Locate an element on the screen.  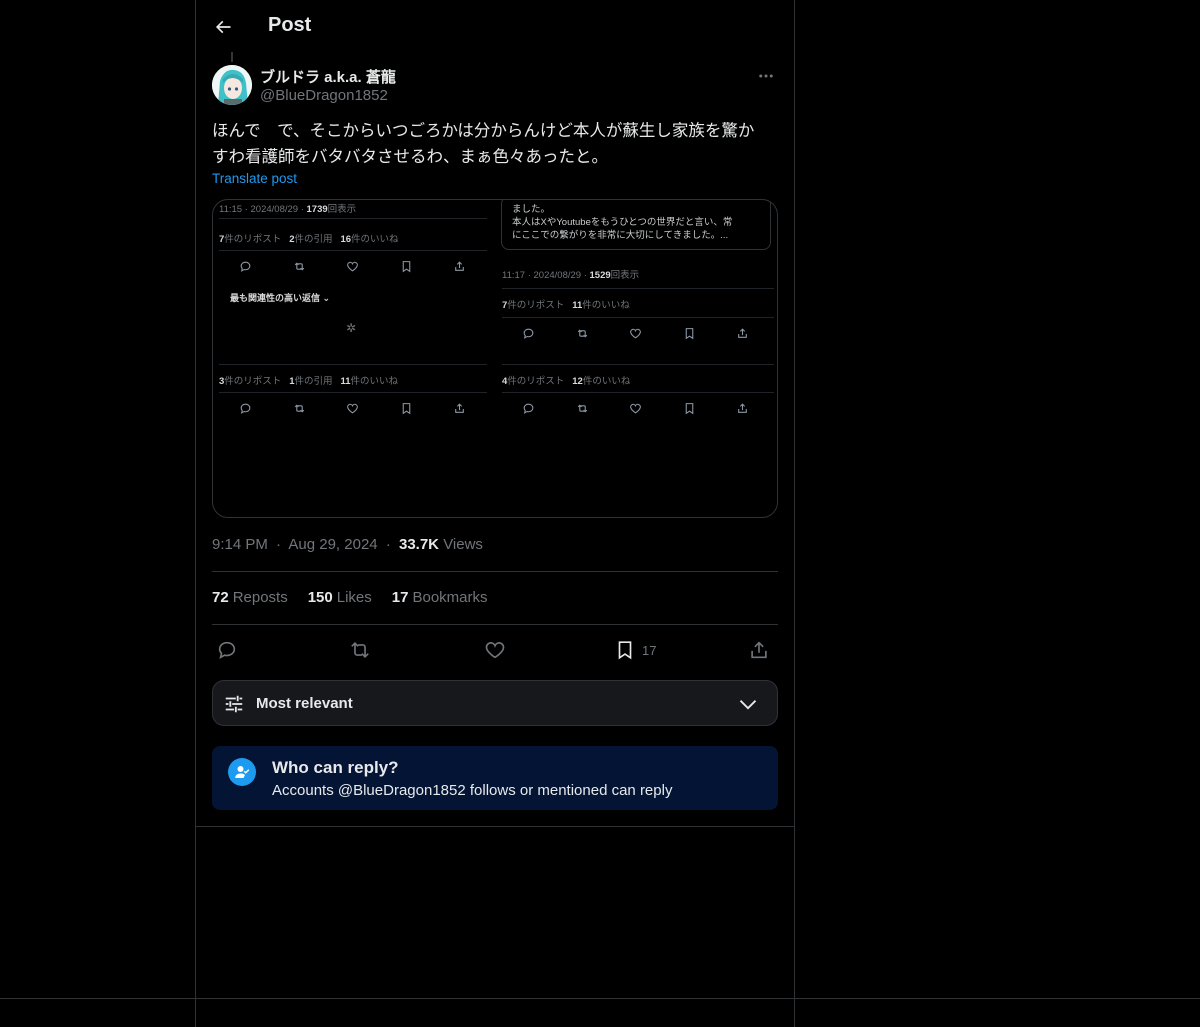
media-left-actions is located at coordinates (353, 266).